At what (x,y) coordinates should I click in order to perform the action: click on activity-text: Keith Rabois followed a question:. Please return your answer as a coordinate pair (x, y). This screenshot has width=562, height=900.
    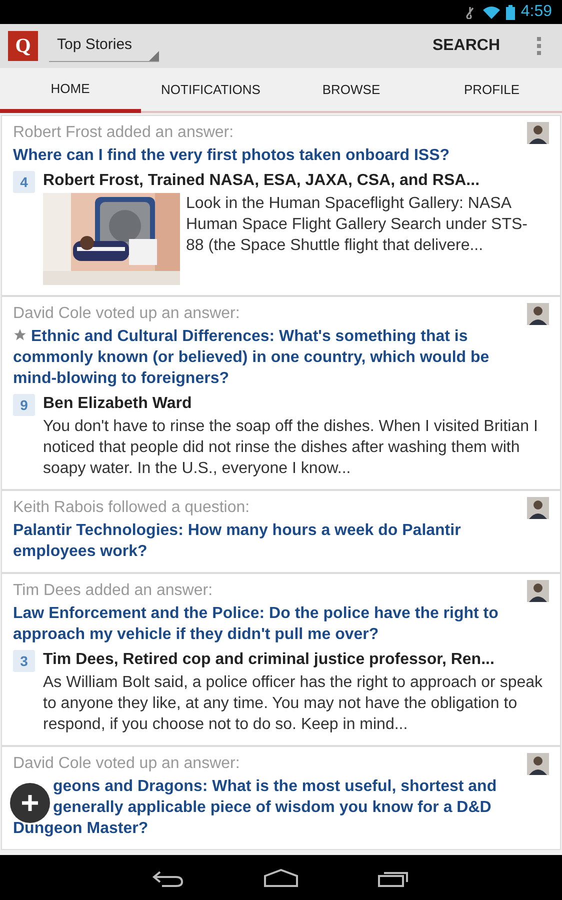
    Looking at the image, I should click on (131, 508).